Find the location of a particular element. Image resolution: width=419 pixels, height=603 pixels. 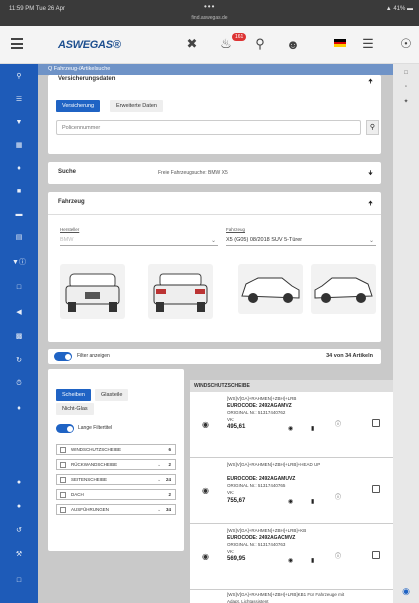

sidebar-sync-icon: ↺ is located at coordinates (19, 530).